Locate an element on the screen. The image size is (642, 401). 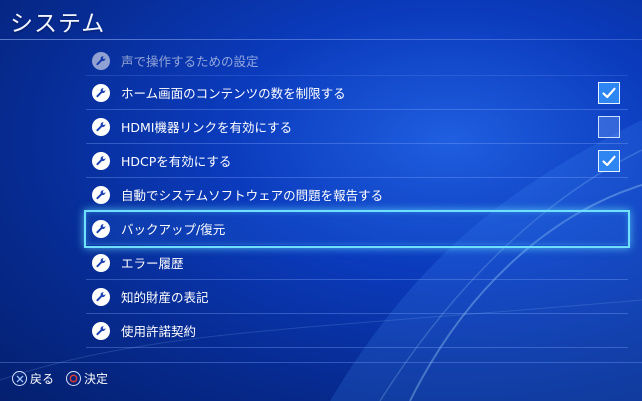
menu-item-label: 使用許諾契約 is located at coordinates (159, 331).